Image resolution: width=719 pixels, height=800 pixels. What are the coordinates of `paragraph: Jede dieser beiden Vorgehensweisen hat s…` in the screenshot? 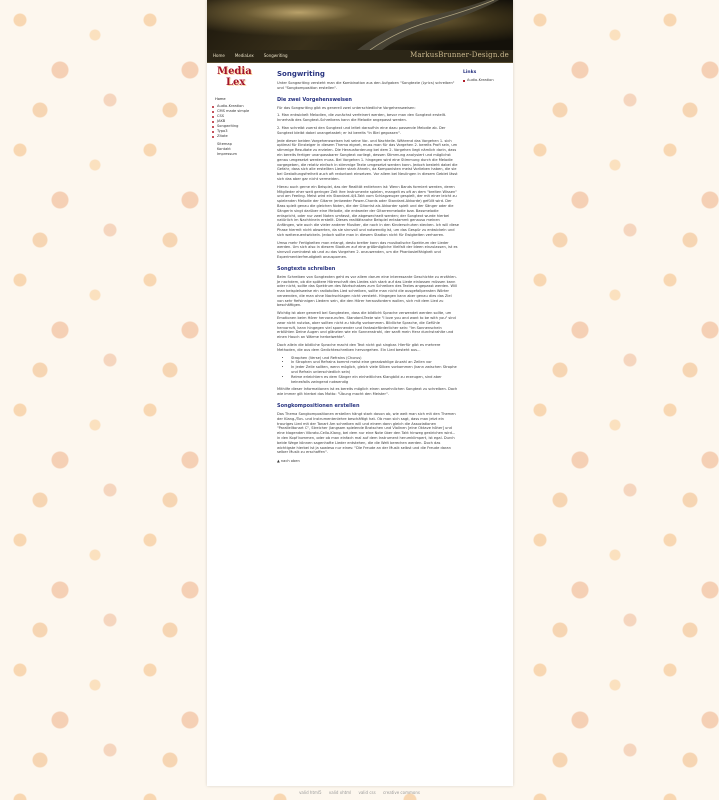 It's located at (367, 159).